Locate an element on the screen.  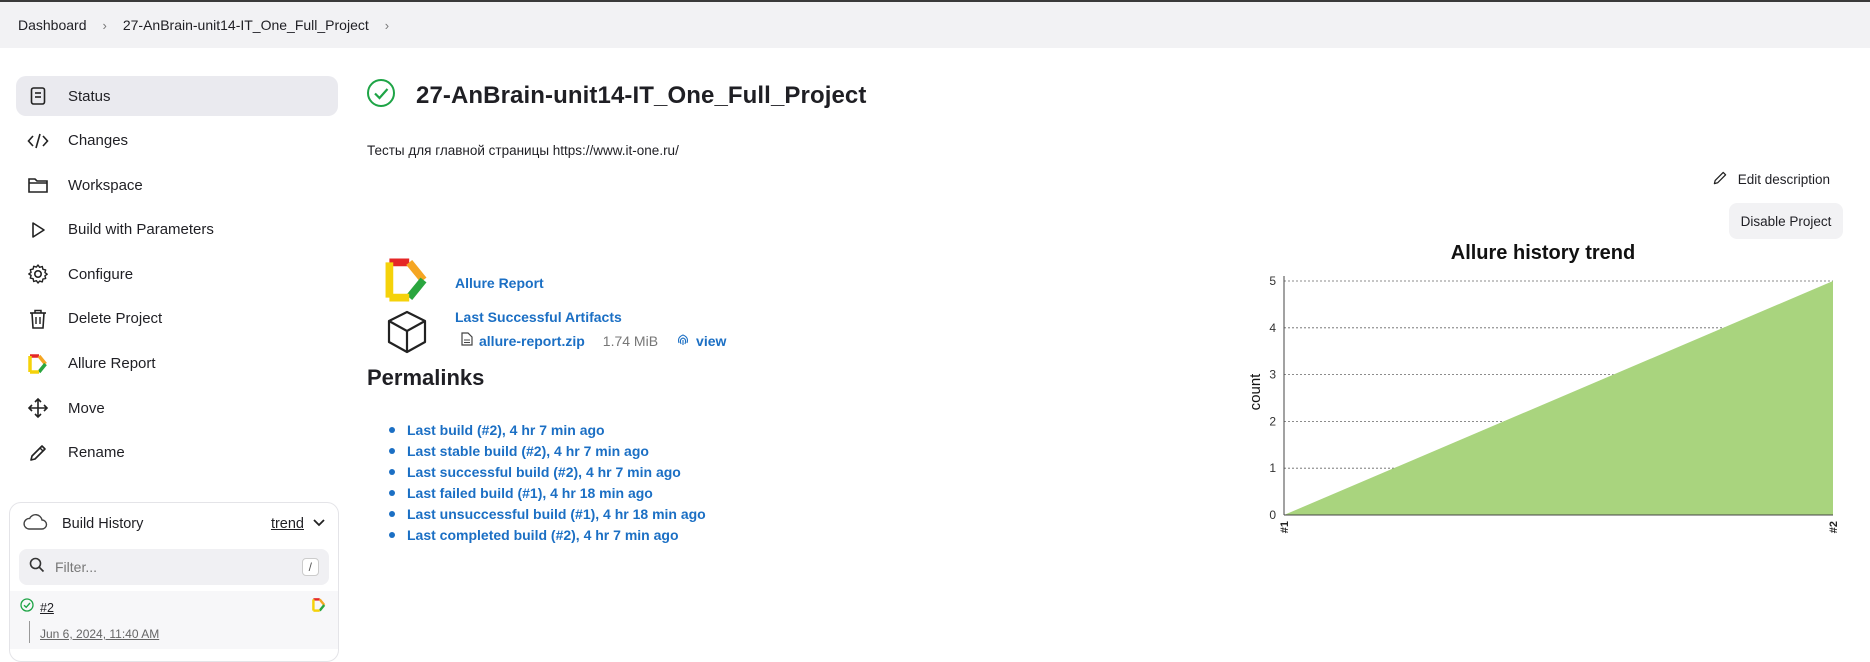
sidebar-item-move: Move is located at coordinates (177, 408).